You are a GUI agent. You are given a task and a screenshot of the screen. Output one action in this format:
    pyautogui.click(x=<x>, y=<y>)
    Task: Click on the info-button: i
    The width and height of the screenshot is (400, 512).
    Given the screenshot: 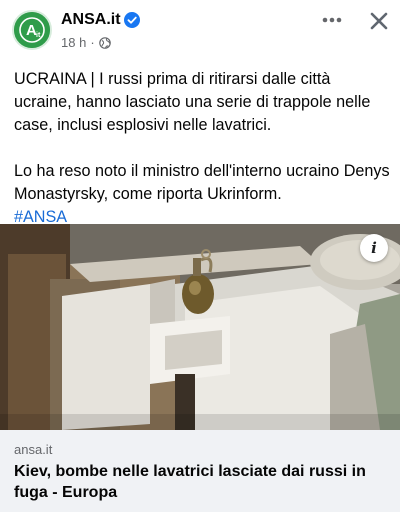 What is the action you would take?
    pyautogui.click(x=374, y=248)
    